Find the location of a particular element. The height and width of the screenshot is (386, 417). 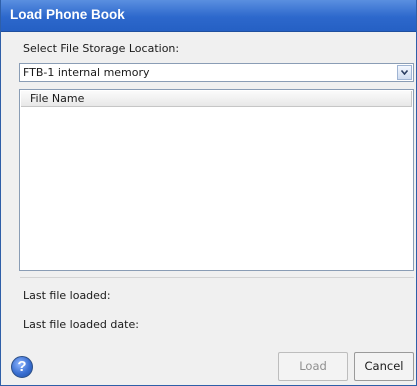

chevron-down-icon is located at coordinates (404, 72).